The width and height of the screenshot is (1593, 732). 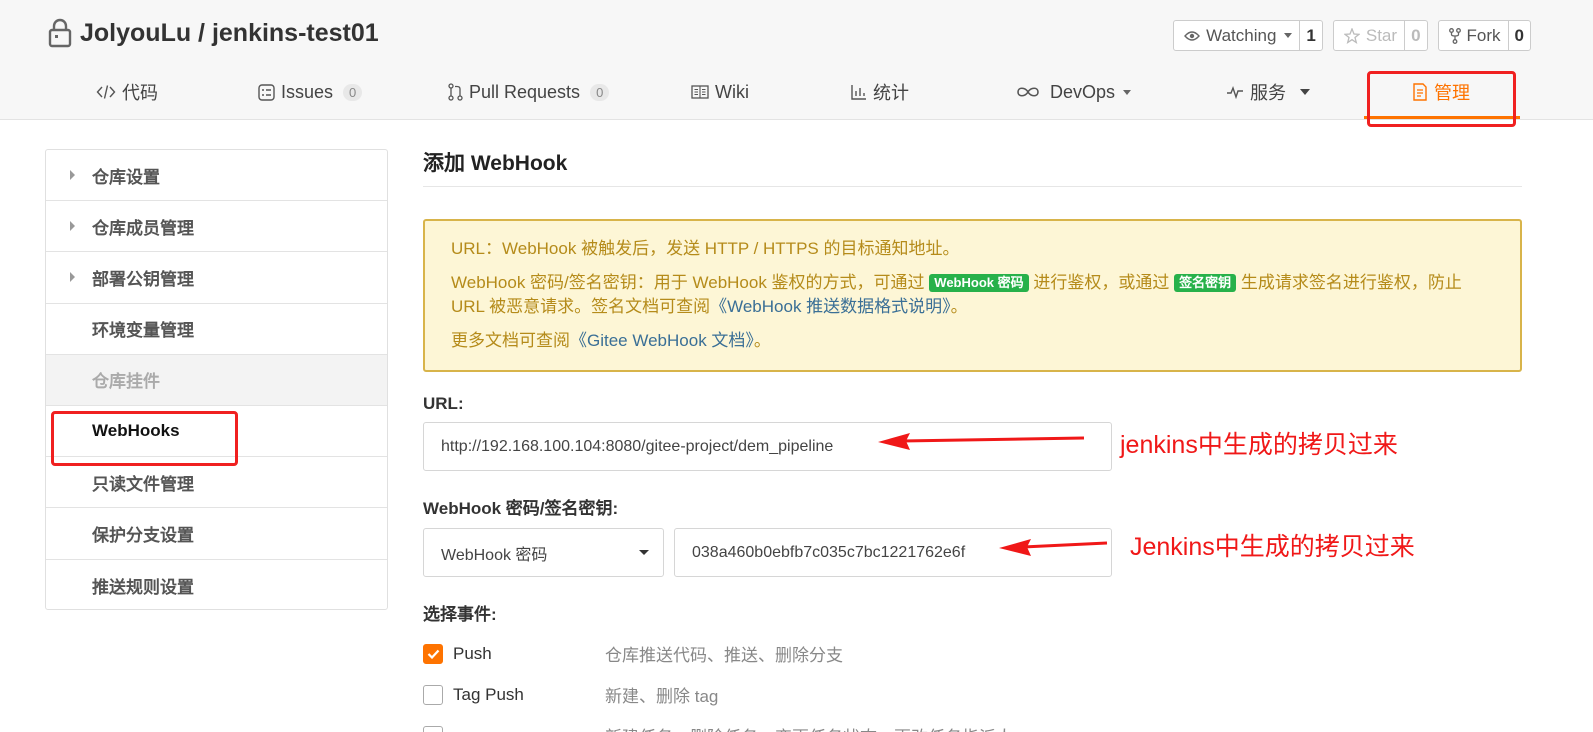 What do you see at coordinates (216, 483) in the screenshot?
I see `sidebar-item-readonly-files: 只读文件管理` at bounding box center [216, 483].